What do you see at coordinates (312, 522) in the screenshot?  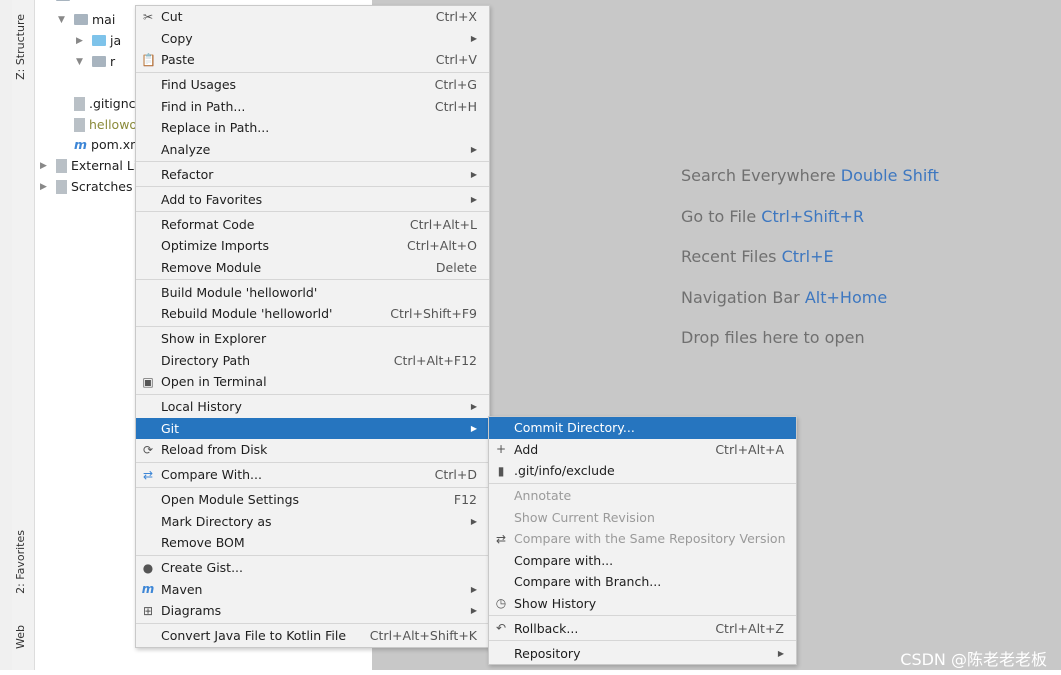 I see `menu-item-mark-directory-as: Mark Directory as ▶` at bounding box center [312, 522].